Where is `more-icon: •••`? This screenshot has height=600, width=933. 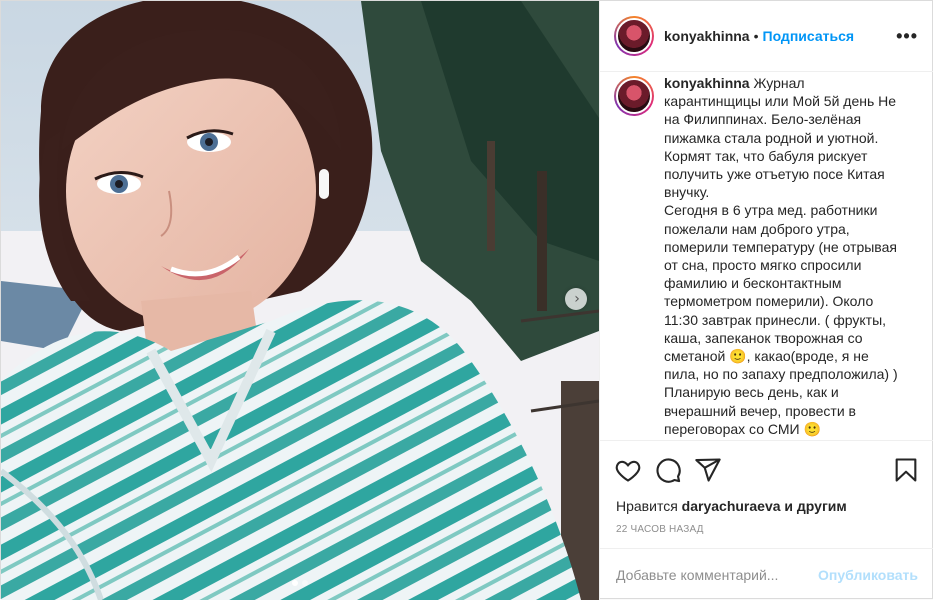 more-icon: ••• is located at coordinates (907, 36).